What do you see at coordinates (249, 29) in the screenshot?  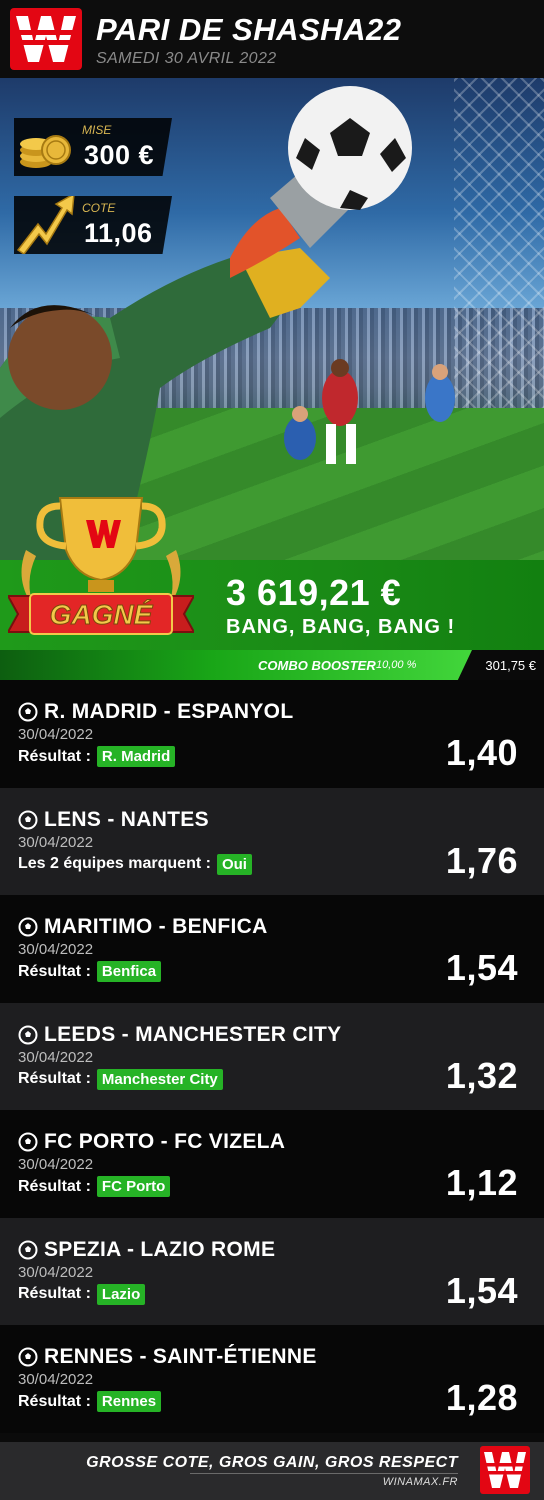 I see `page-title: PARI DE SHASHA22` at bounding box center [249, 29].